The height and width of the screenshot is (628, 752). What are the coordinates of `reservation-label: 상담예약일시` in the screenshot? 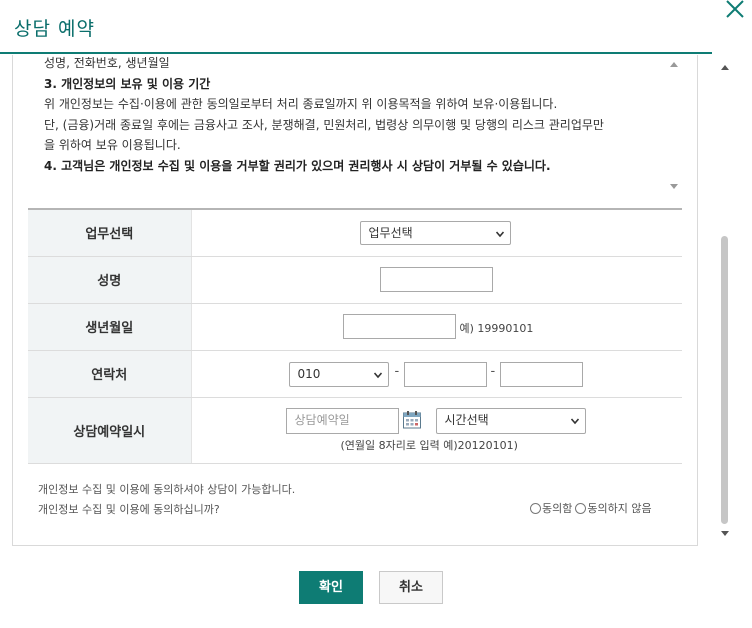 It's located at (110, 430).